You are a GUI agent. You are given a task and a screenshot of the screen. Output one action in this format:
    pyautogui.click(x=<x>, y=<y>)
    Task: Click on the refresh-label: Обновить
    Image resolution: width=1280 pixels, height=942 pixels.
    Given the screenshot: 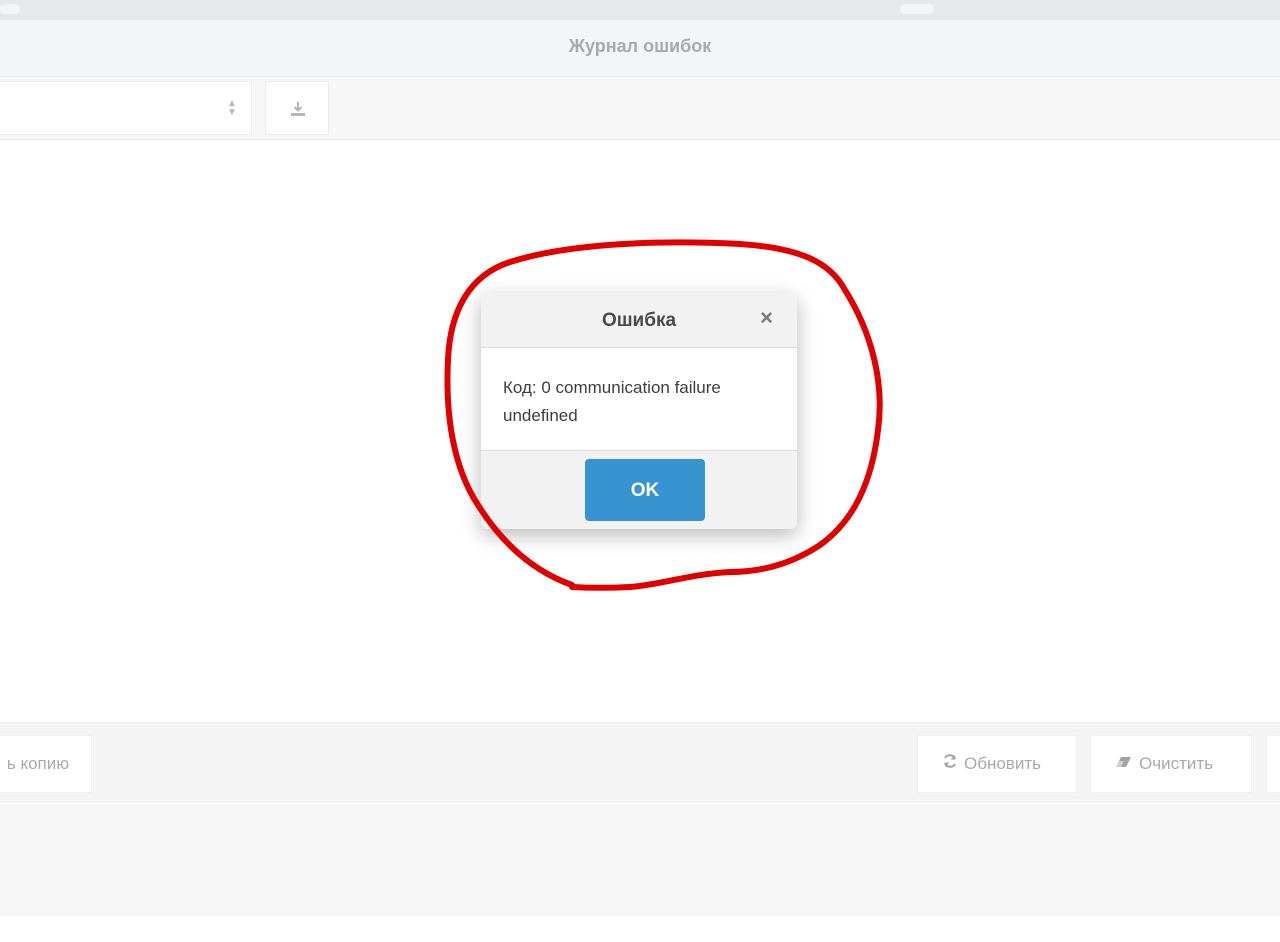 What is the action you would take?
    pyautogui.click(x=1002, y=763)
    